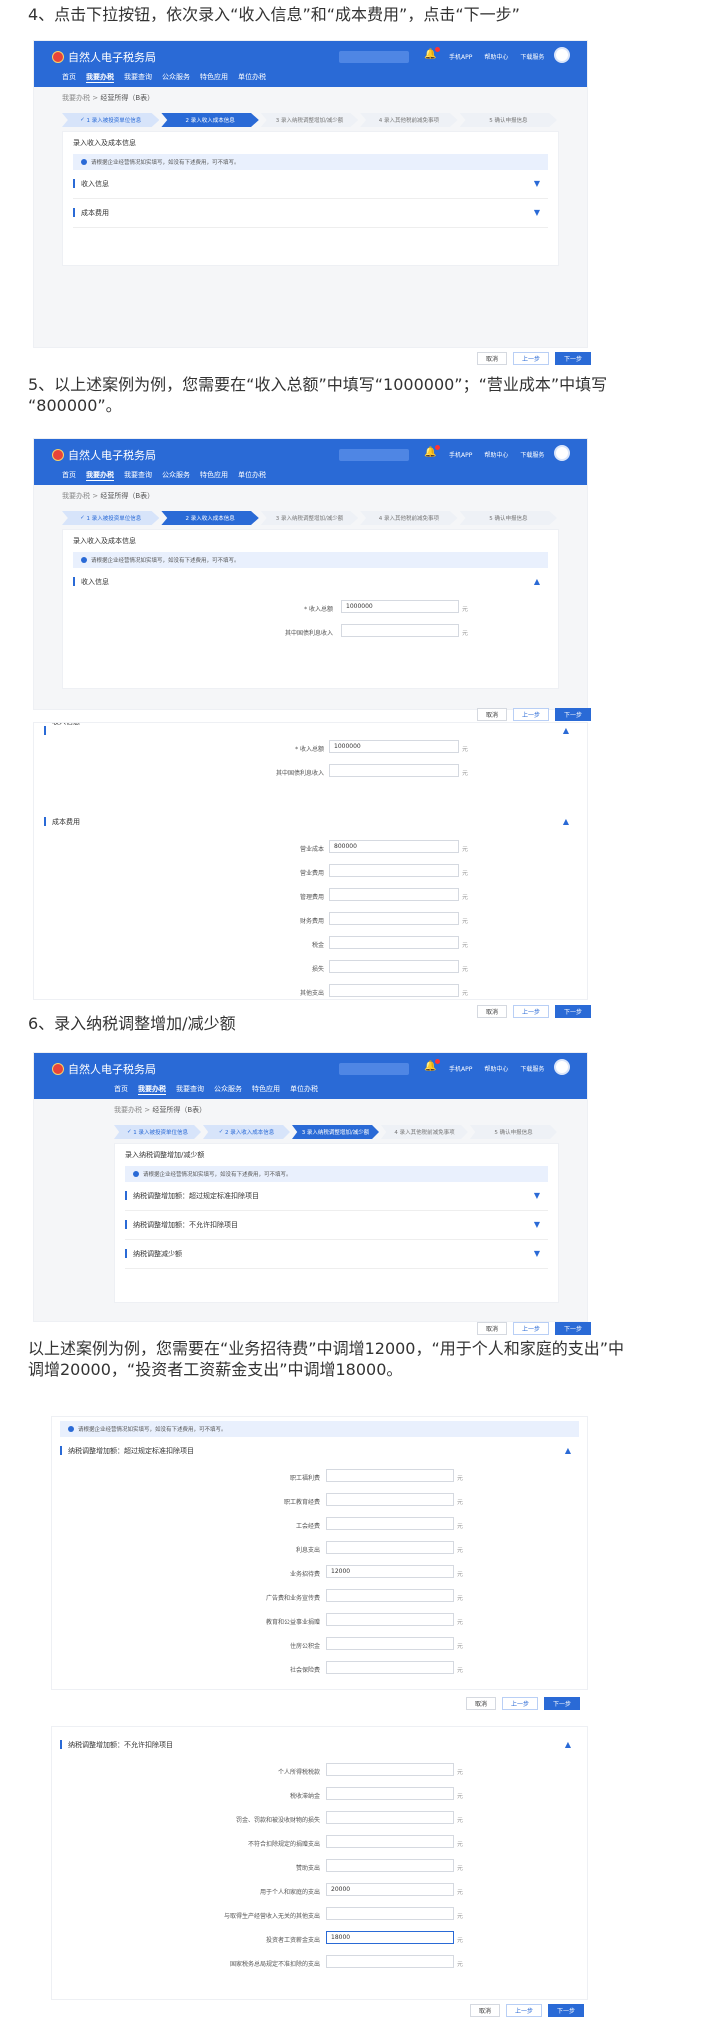 This screenshot has height=2023, width=712. Describe the element at coordinates (311, 849) in the screenshot. I see `field-label: 营业成本` at that location.